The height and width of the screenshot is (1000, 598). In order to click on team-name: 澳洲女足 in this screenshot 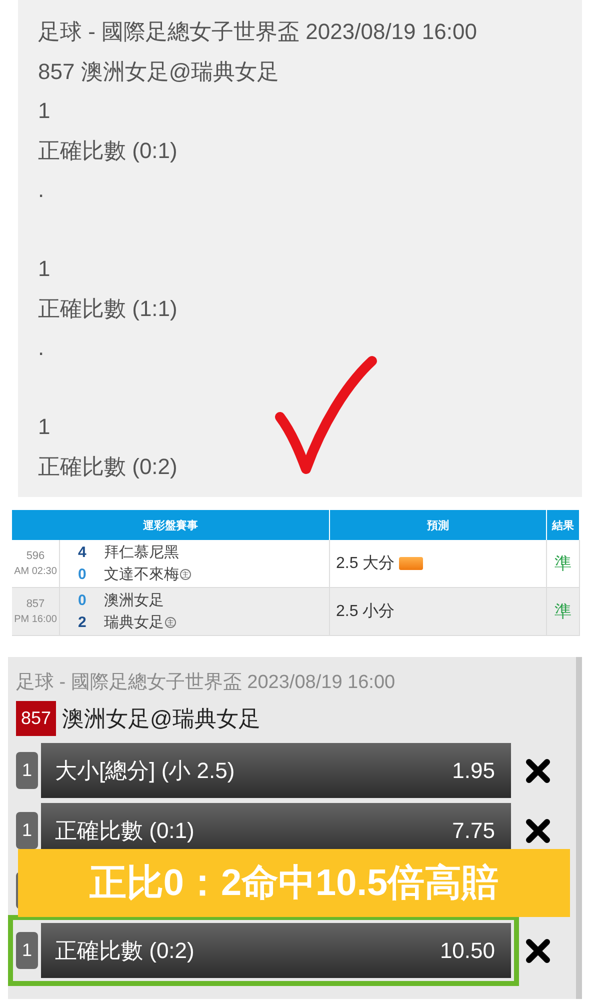, I will do `click(134, 600)`.